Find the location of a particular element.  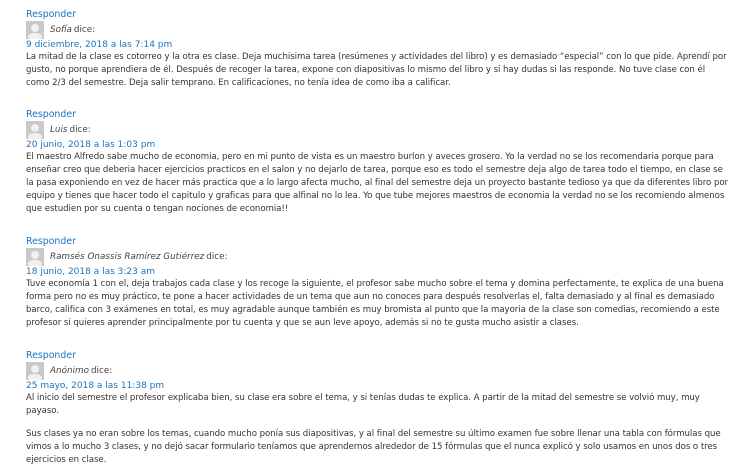

comment-author: Sofía is located at coordinates (61, 30).